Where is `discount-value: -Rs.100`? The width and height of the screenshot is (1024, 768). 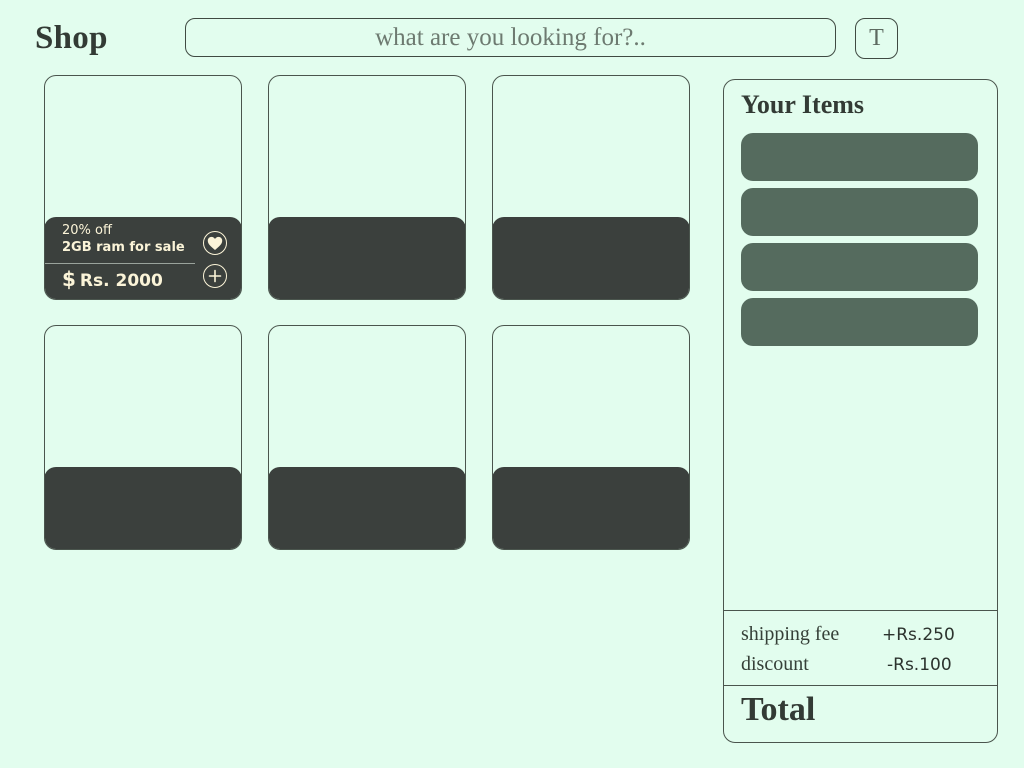 discount-value: -Rs.100 is located at coordinates (919, 665).